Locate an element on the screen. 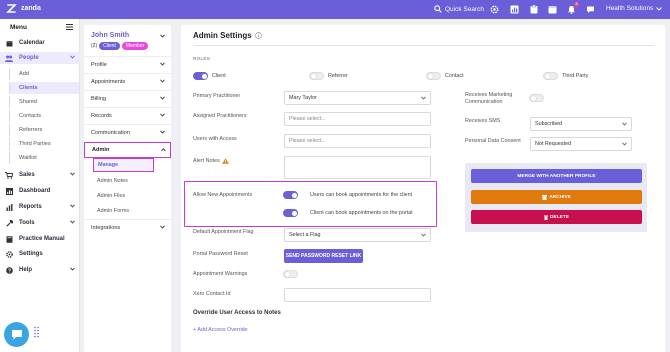  menu-heading: Menu is located at coordinates (18, 27).